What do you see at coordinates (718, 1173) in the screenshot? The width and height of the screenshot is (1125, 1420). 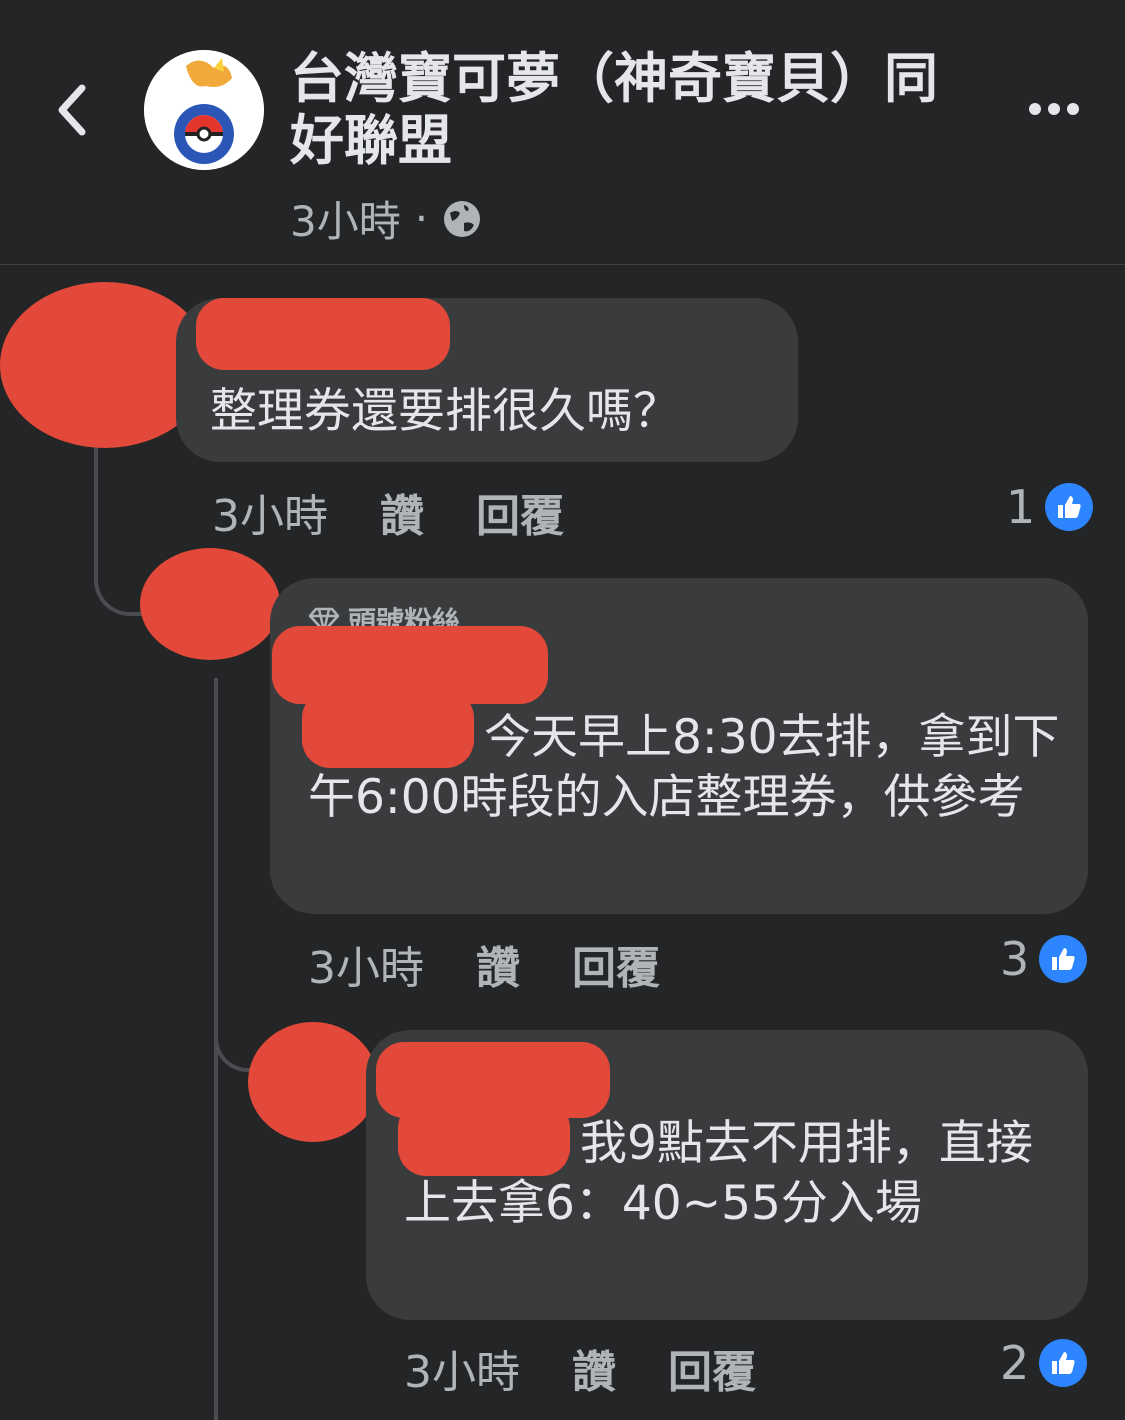 I see `comment-text: 我9點去不用排，直接上去拿6：40~55分入場` at bounding box center [718, 1173].